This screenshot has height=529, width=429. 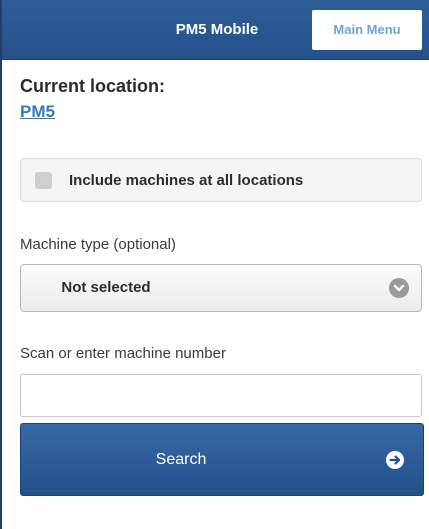 I want to click on main-menu-button: Main Menu, so click(x=367, y=30).